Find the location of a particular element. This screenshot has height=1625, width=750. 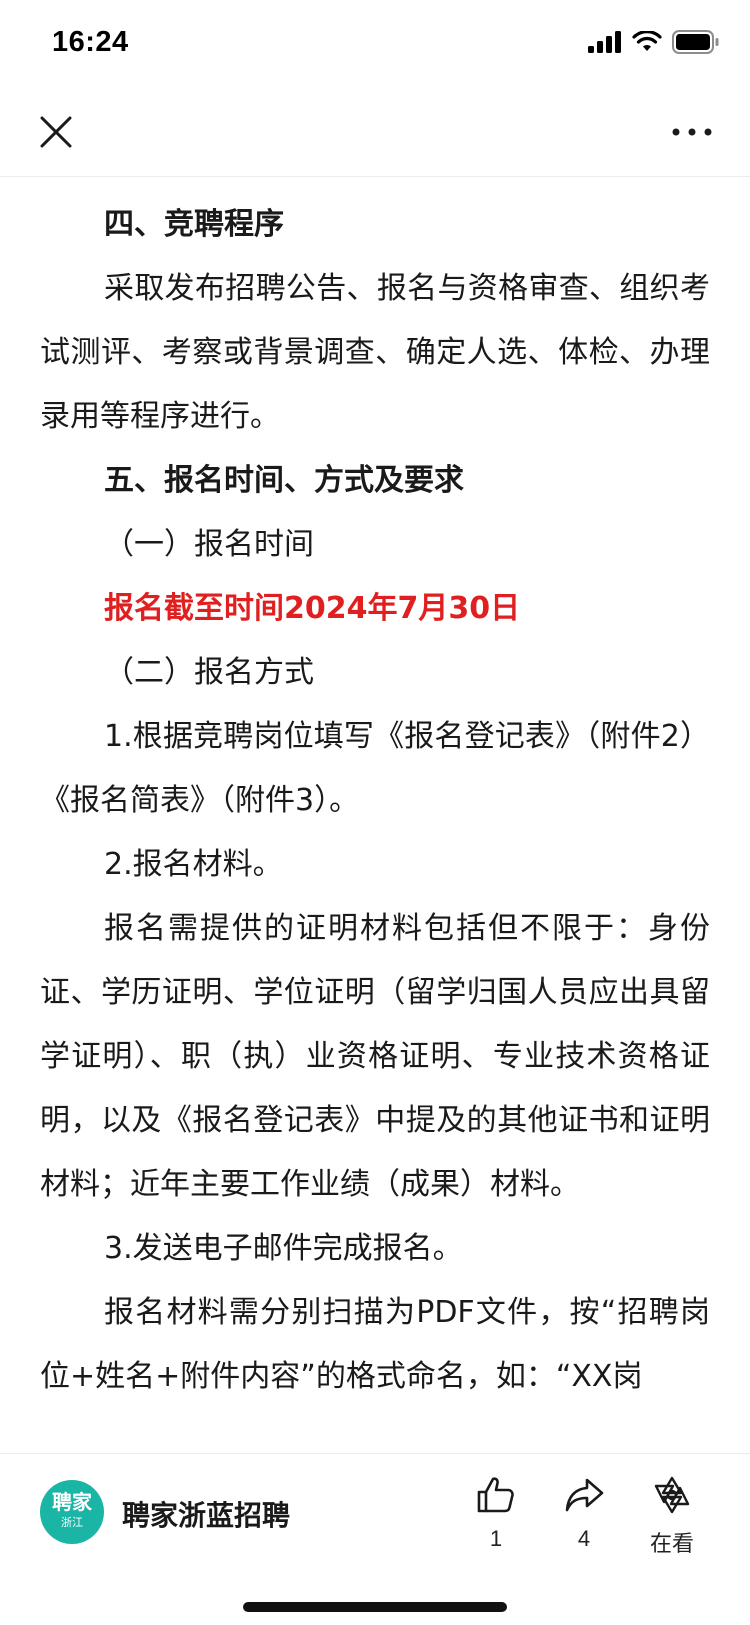

logo-main-text: 聘家 is located at coordinates (72, 1502).